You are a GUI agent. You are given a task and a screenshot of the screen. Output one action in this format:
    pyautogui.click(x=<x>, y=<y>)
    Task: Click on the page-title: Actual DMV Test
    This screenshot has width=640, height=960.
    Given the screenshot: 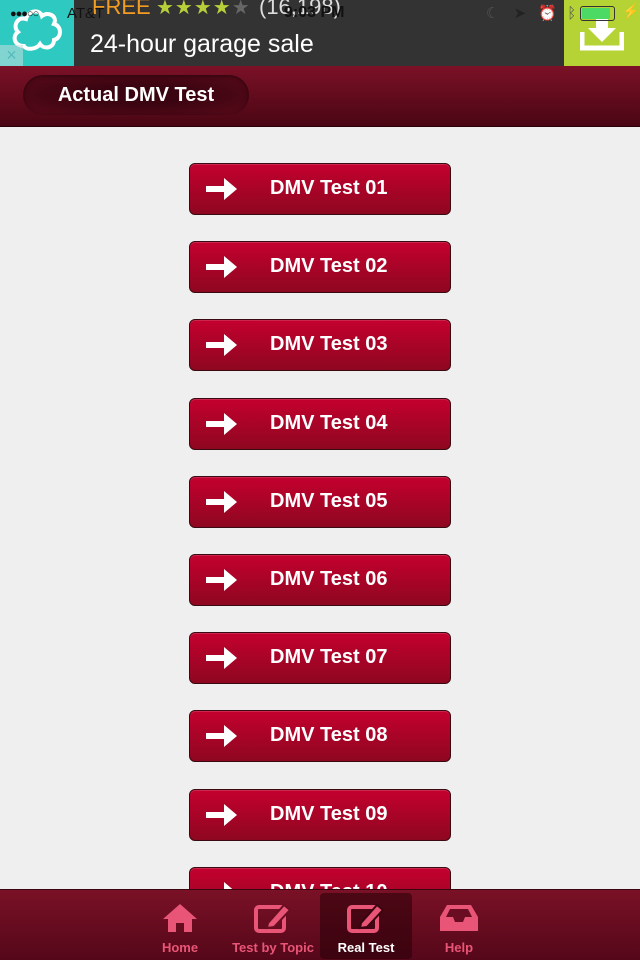 What is the action you would take?
    pyautogui.click(x=136, y=95)
    